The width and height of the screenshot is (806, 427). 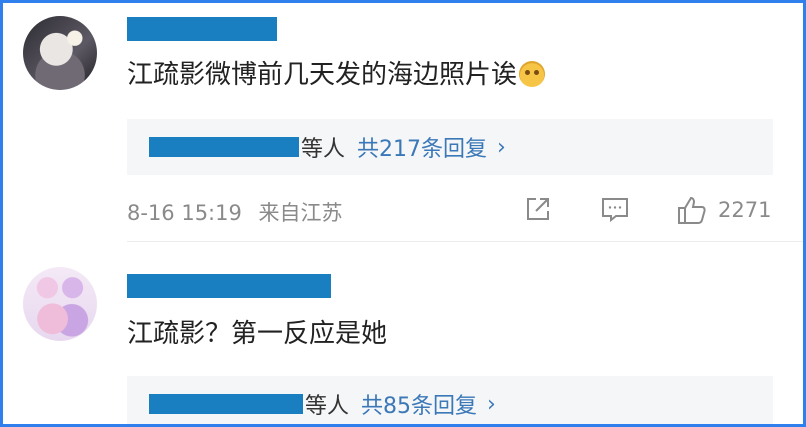 I want to click on reply-summary: 等人 共217条回复 ›, so click(x=450, y=147).